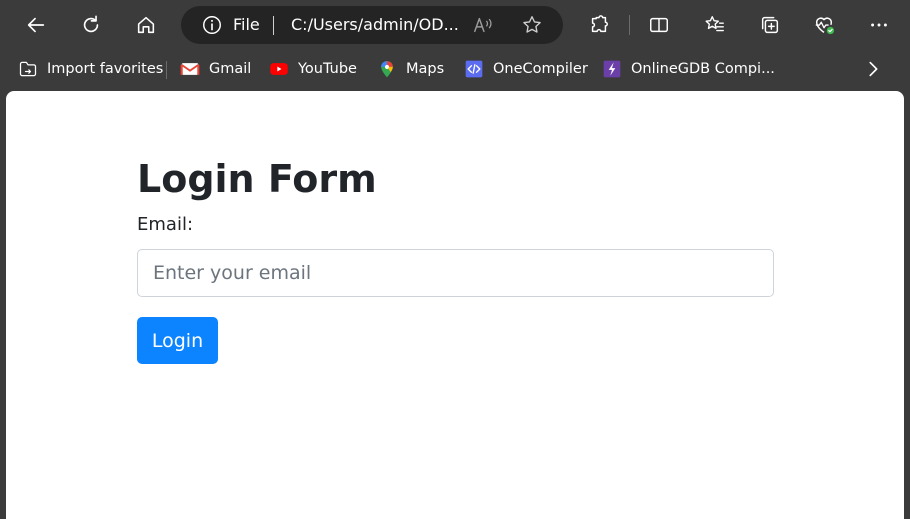  Describe the element at coordinates (177, 340) in the screenshot. I see `login-button: Login` at that location.